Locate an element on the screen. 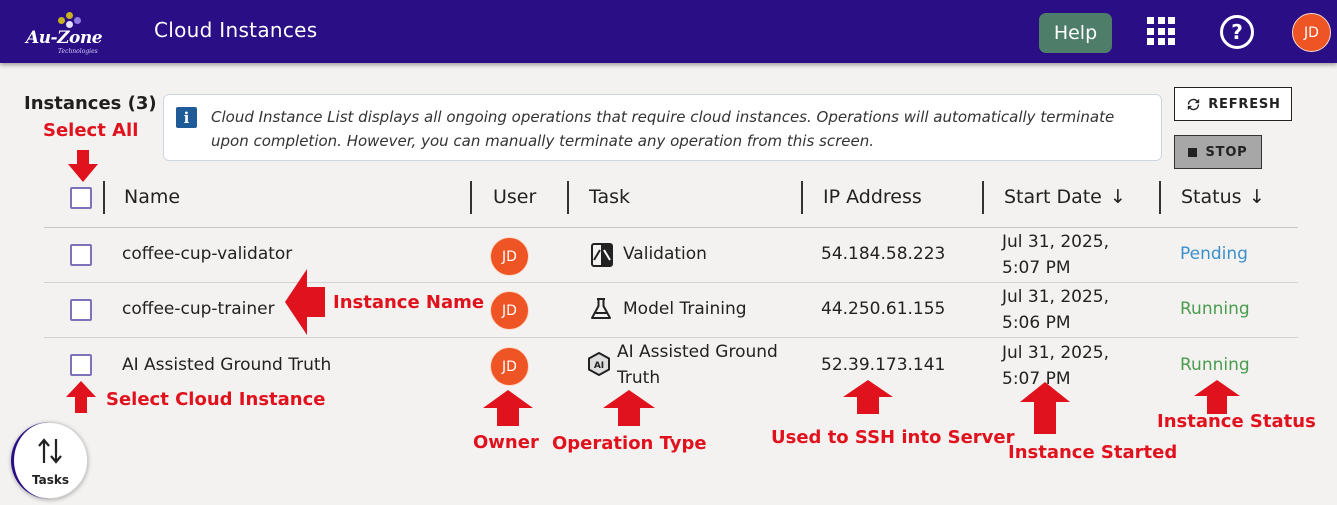 This screenshot has height=505, width=1337. flask-icon is located at coordinates (601, 308).